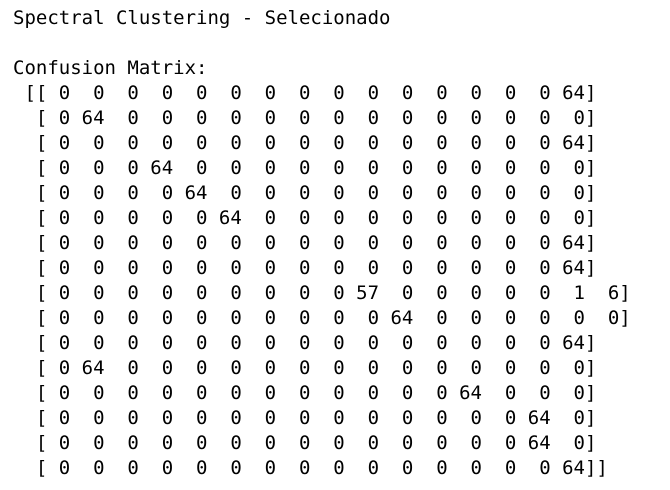 The height and width of the screenshot is (490, 670). I want to click on matrix-row: [ 0 0 0 0 64 0 0 0 0 0 0 0 0 0 0 0], so click(305, 193).